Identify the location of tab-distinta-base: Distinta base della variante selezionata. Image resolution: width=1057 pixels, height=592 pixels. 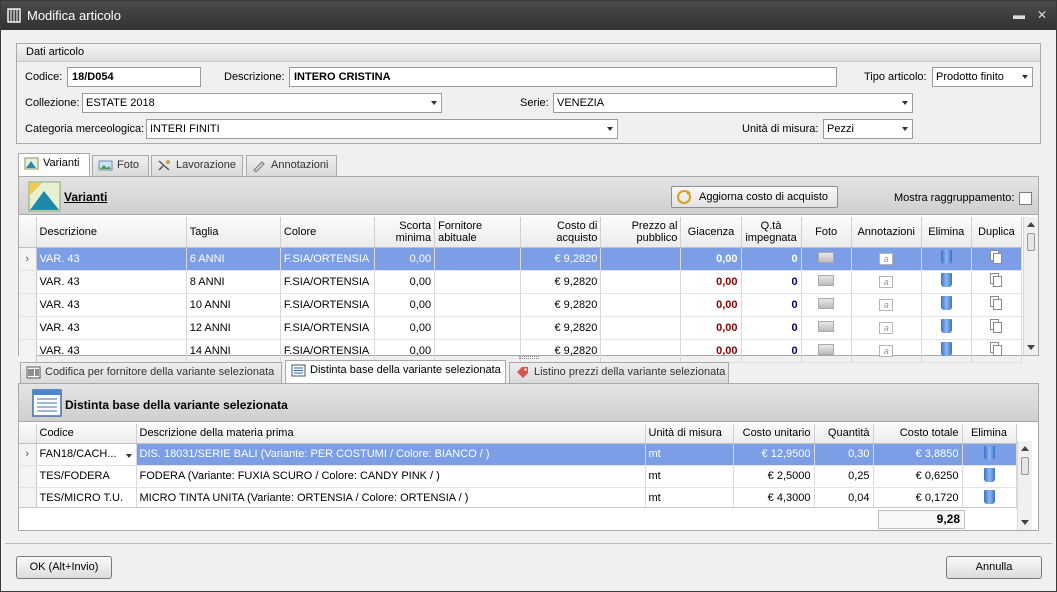
(395, 371).